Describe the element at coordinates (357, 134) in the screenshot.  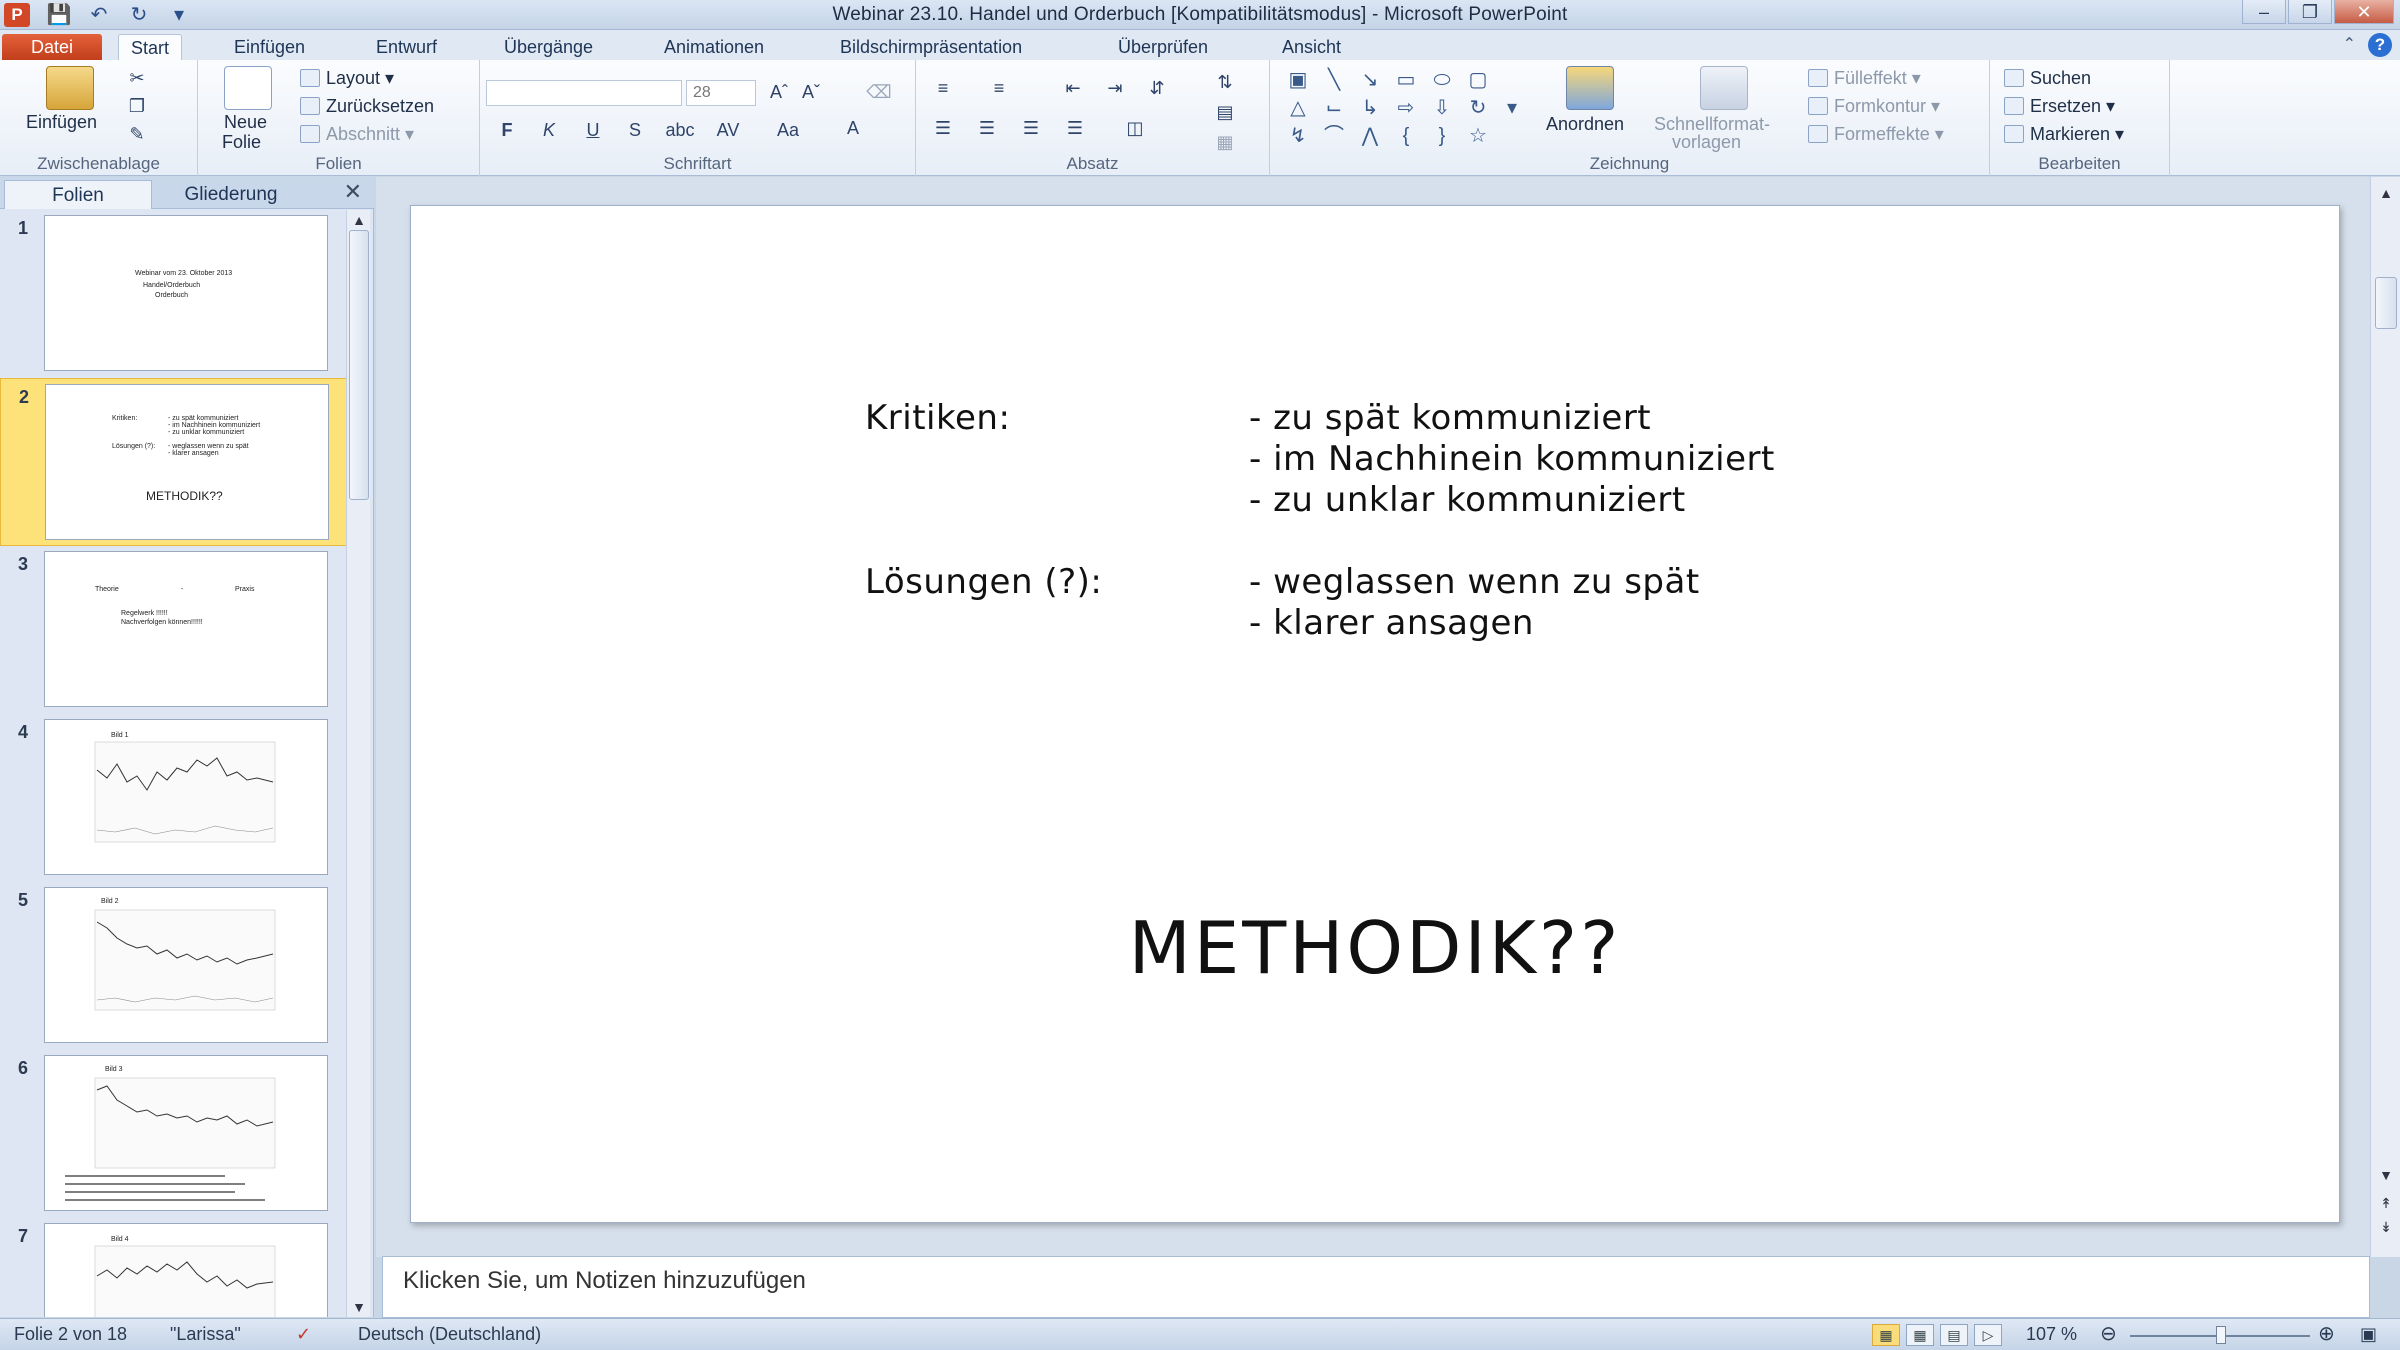
I see `section-button: Abschnitt ▾` at that location.